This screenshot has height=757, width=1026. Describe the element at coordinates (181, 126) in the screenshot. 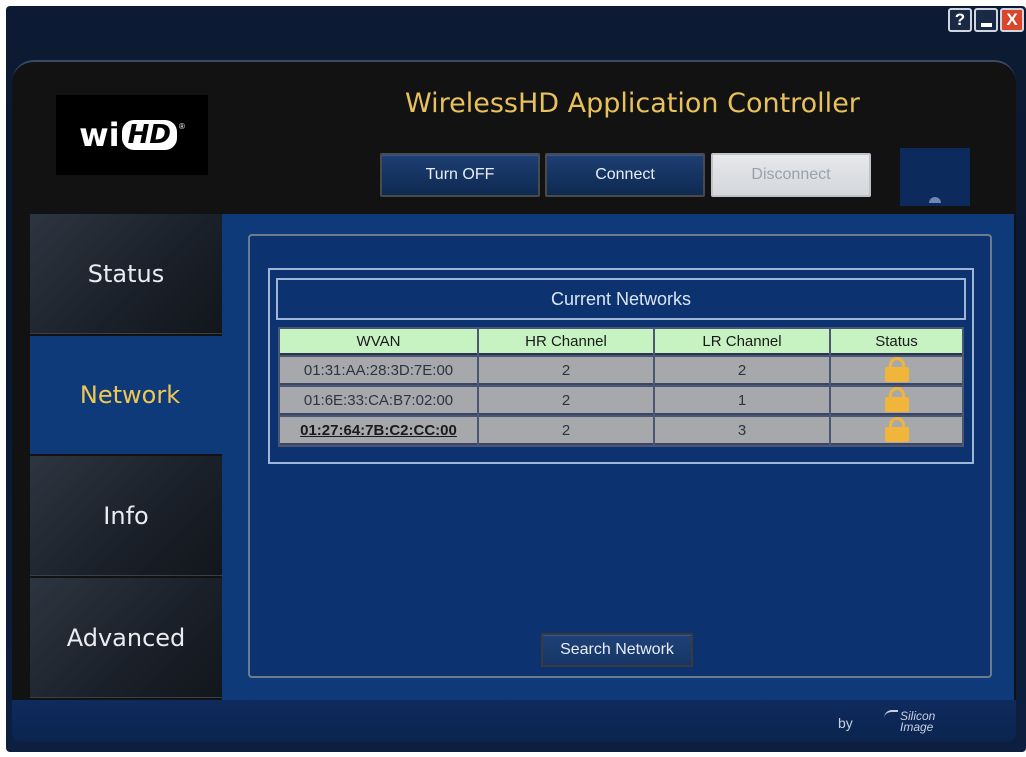

I see `logo-registered-mark: ®` at that location.